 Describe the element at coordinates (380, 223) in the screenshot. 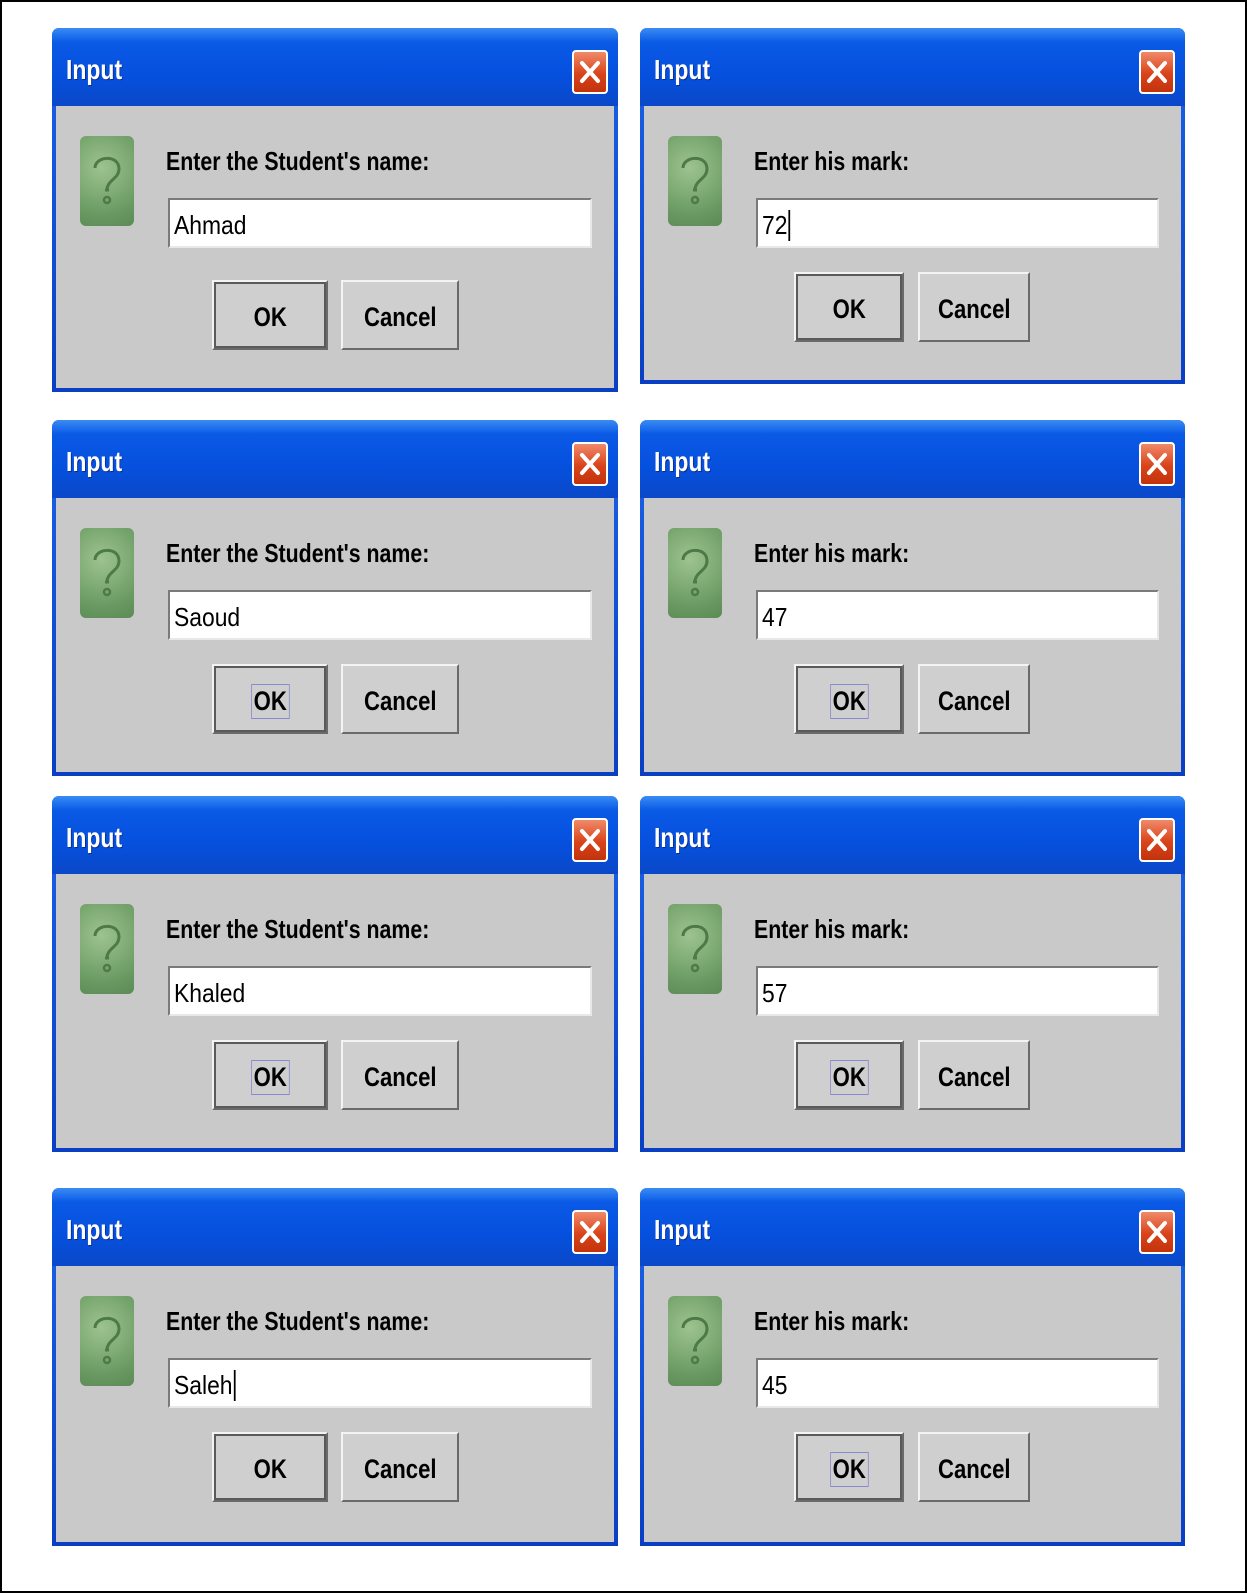

I see `name-input: Ahmad` at that location.